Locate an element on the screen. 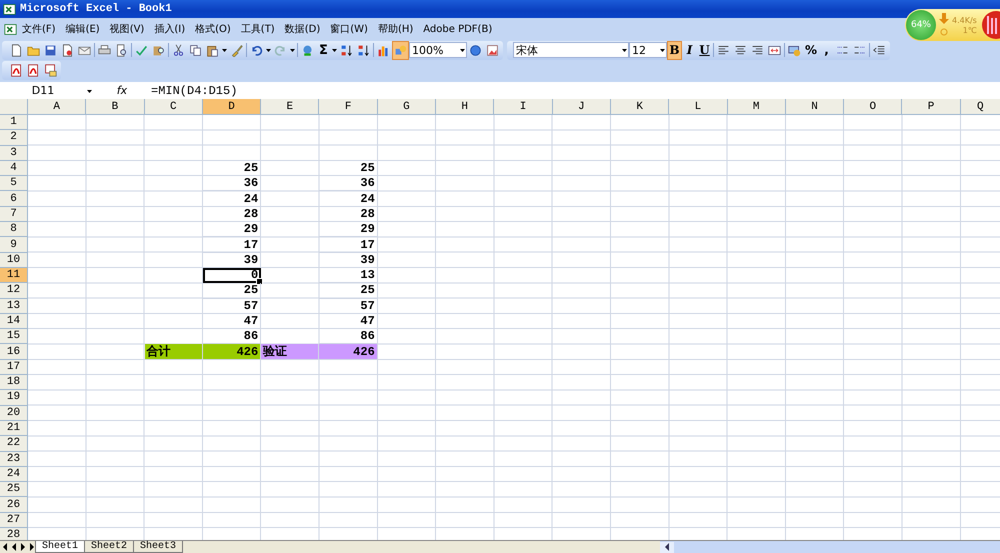 This screenshot has width=1000, height=553. table-cell: 合计 is located at coordinates (173, 352).